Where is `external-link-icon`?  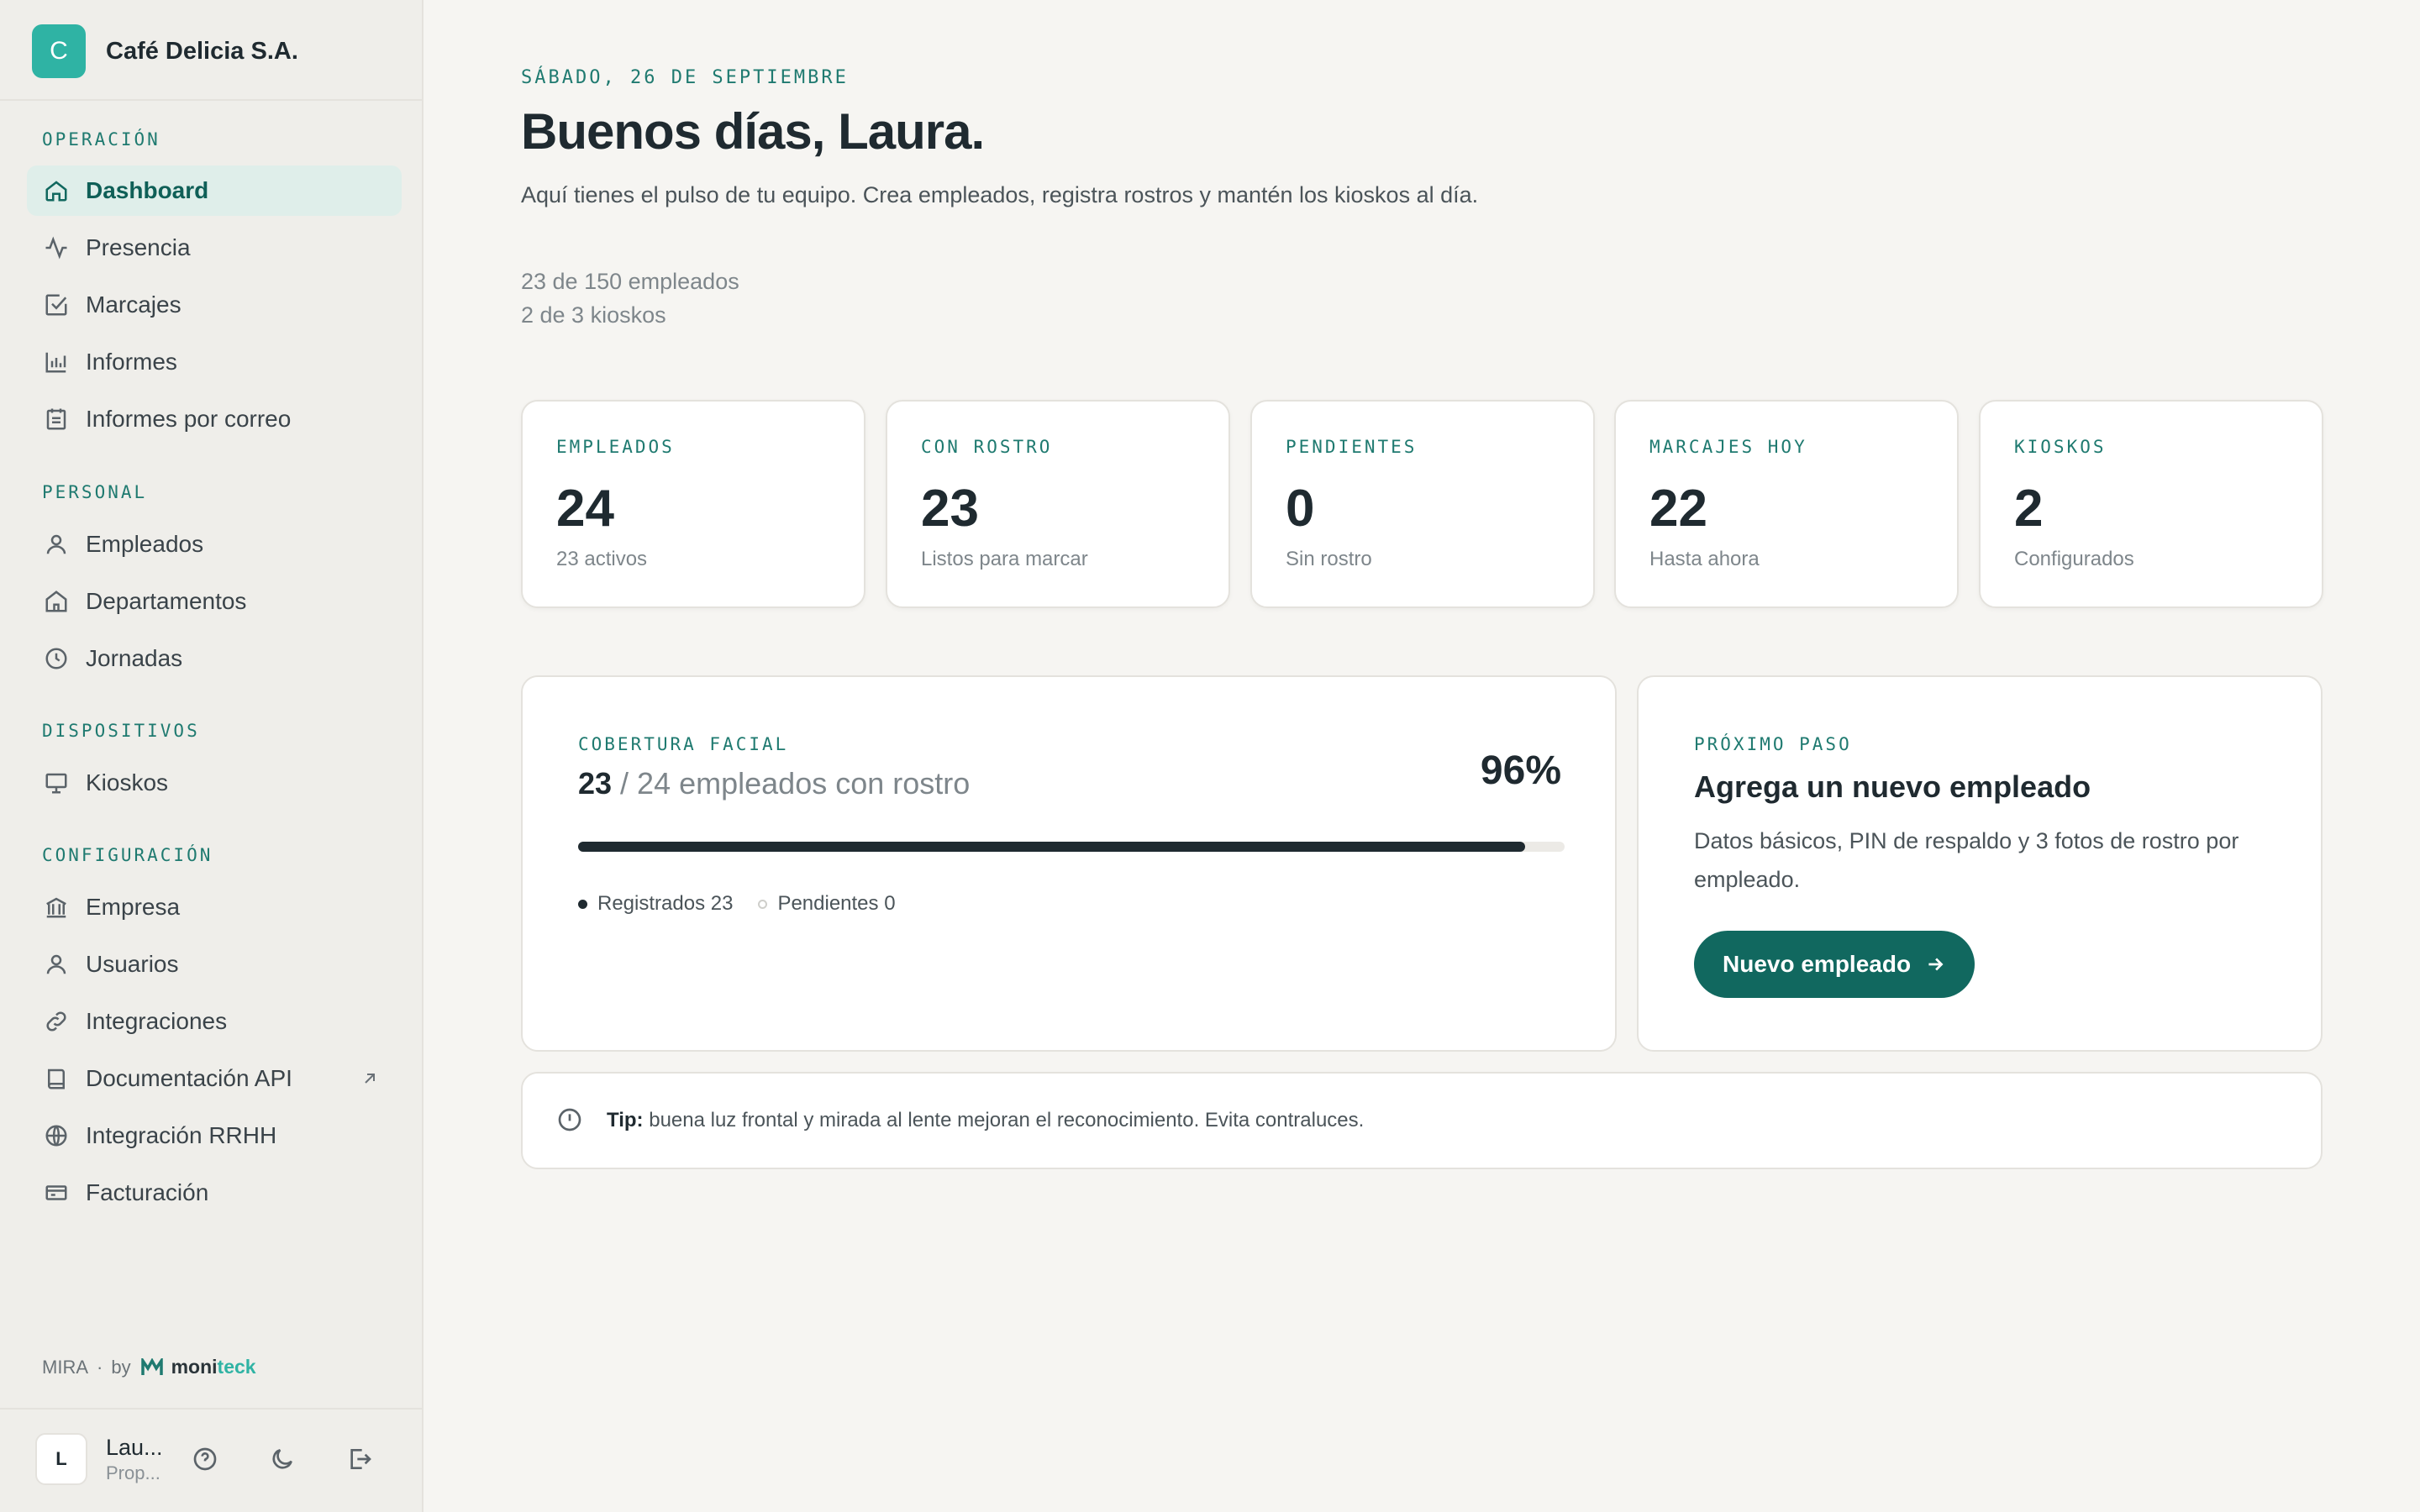 external-link-icon is located at coordinates (370, 1078).